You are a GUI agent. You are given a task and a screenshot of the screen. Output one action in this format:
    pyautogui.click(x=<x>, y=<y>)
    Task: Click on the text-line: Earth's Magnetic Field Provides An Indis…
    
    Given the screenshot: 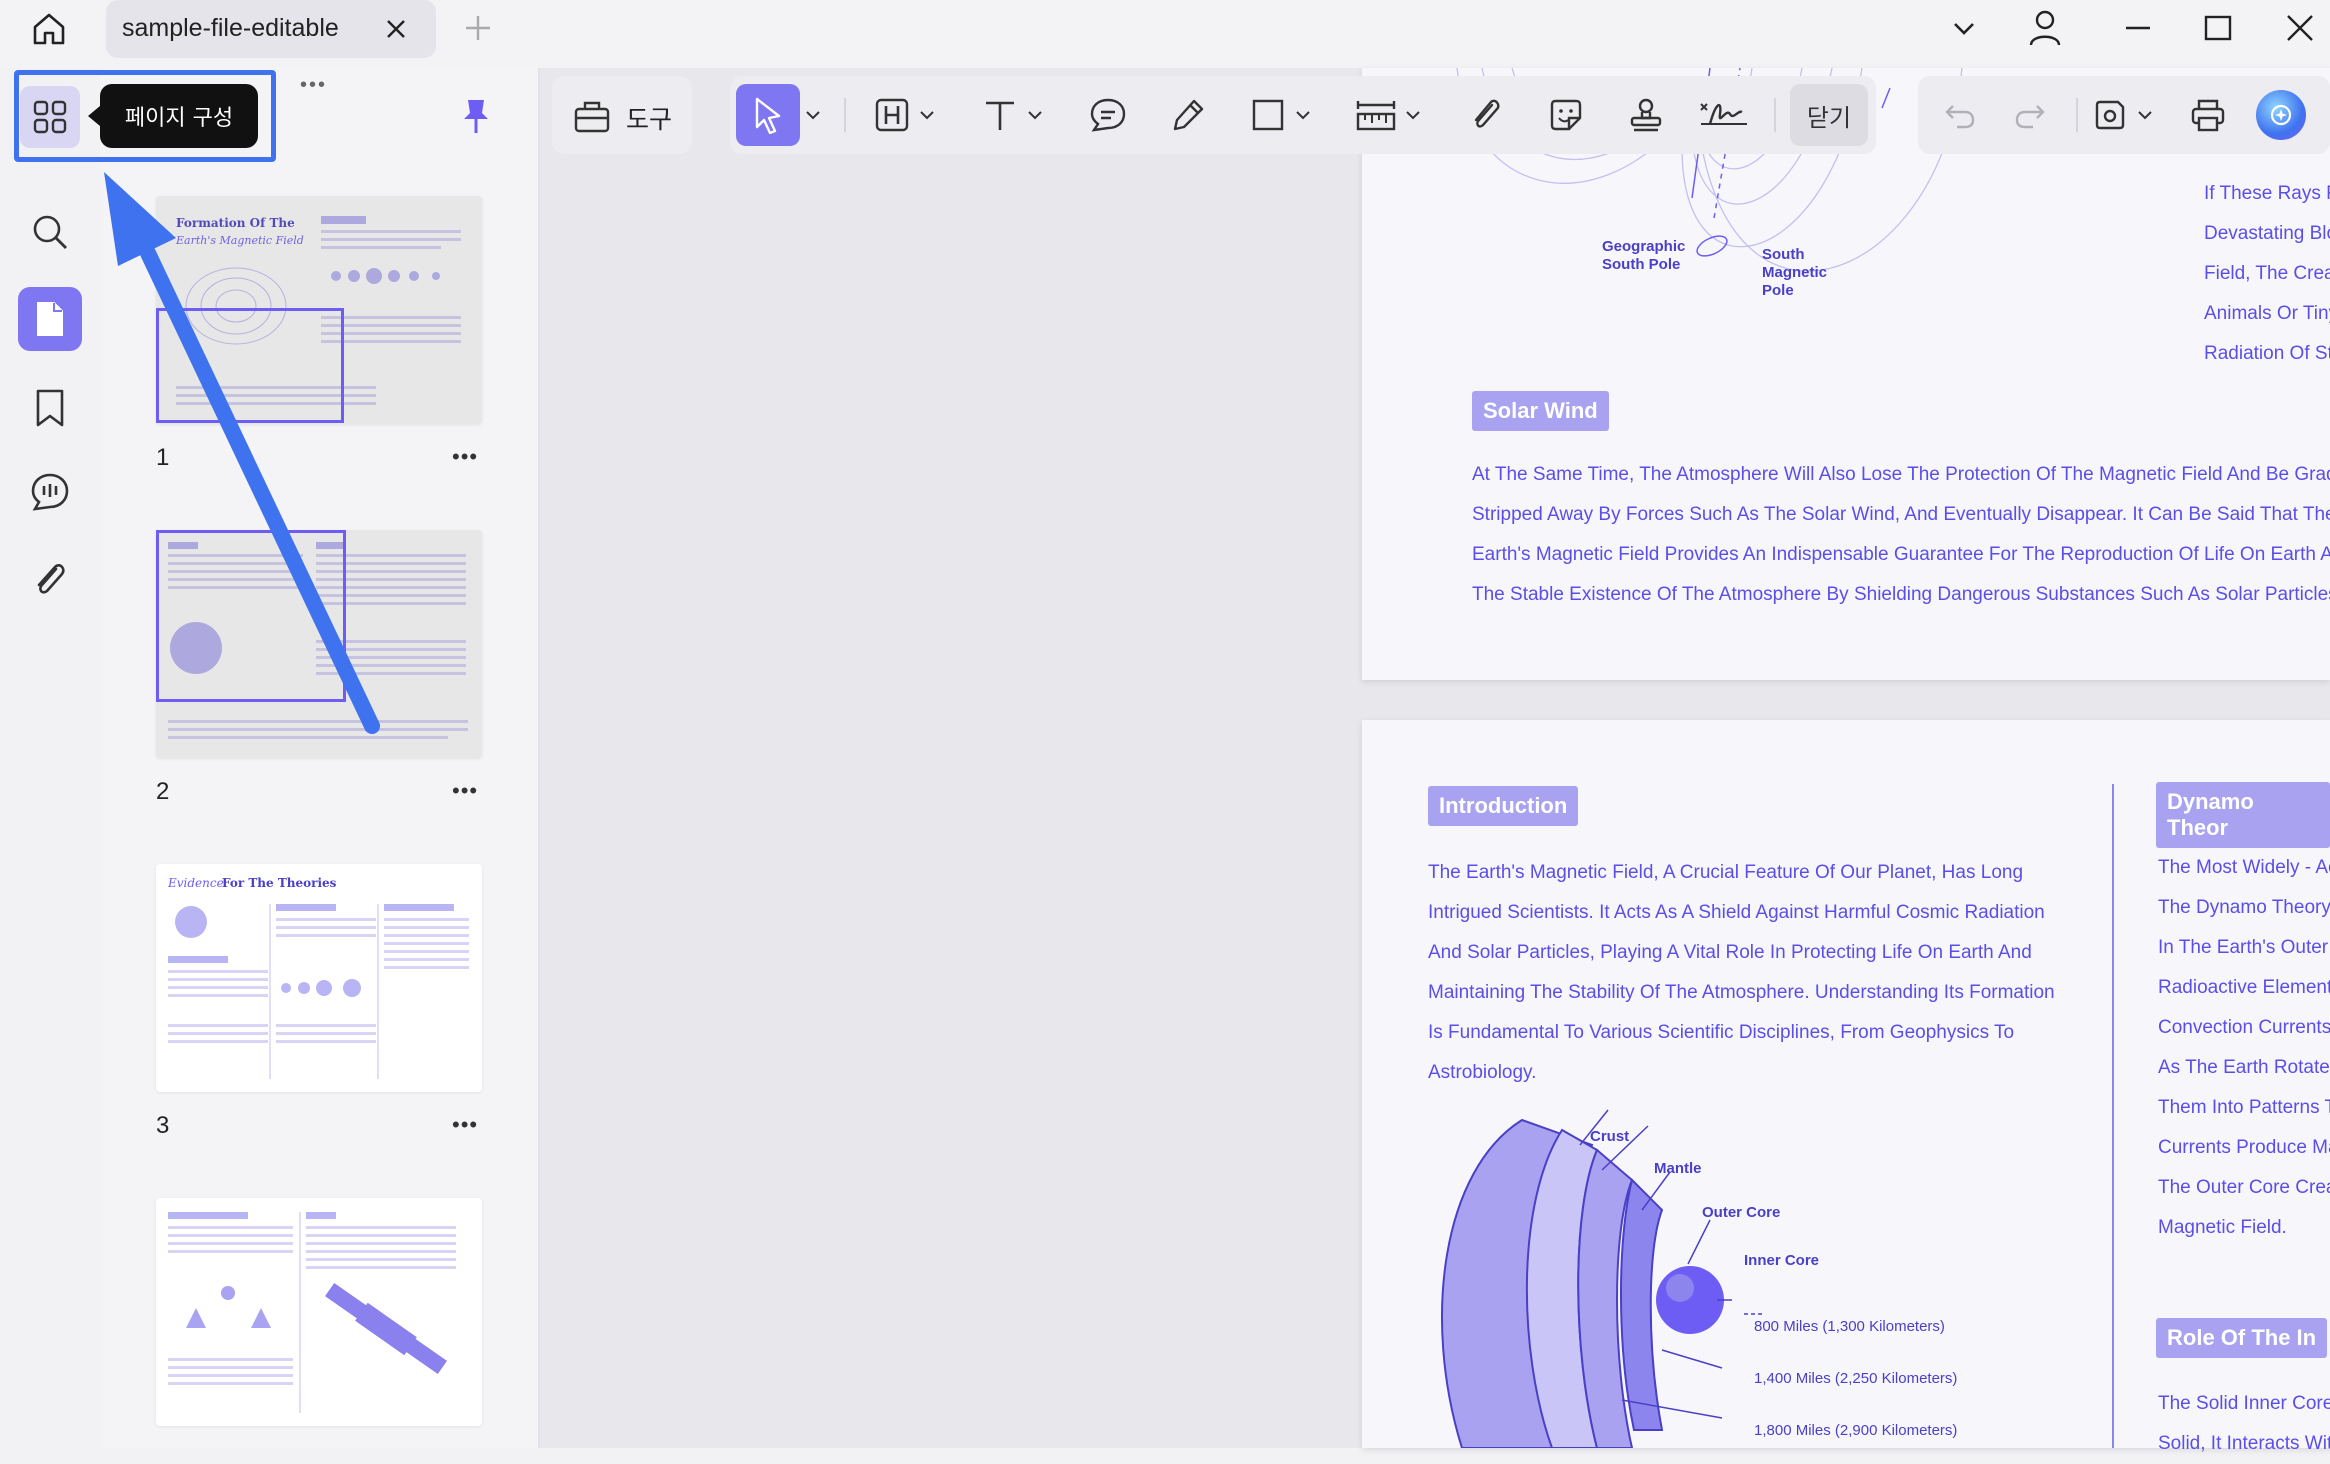 What is the action you would take?
    pyautogui.click(x=1901, y=554)
    